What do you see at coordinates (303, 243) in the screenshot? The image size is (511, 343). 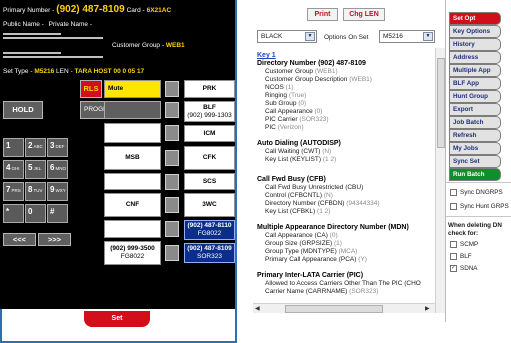 I see `detail-item: Group Size (GRPSIZE) (1)` at bounding box center [303, 243].